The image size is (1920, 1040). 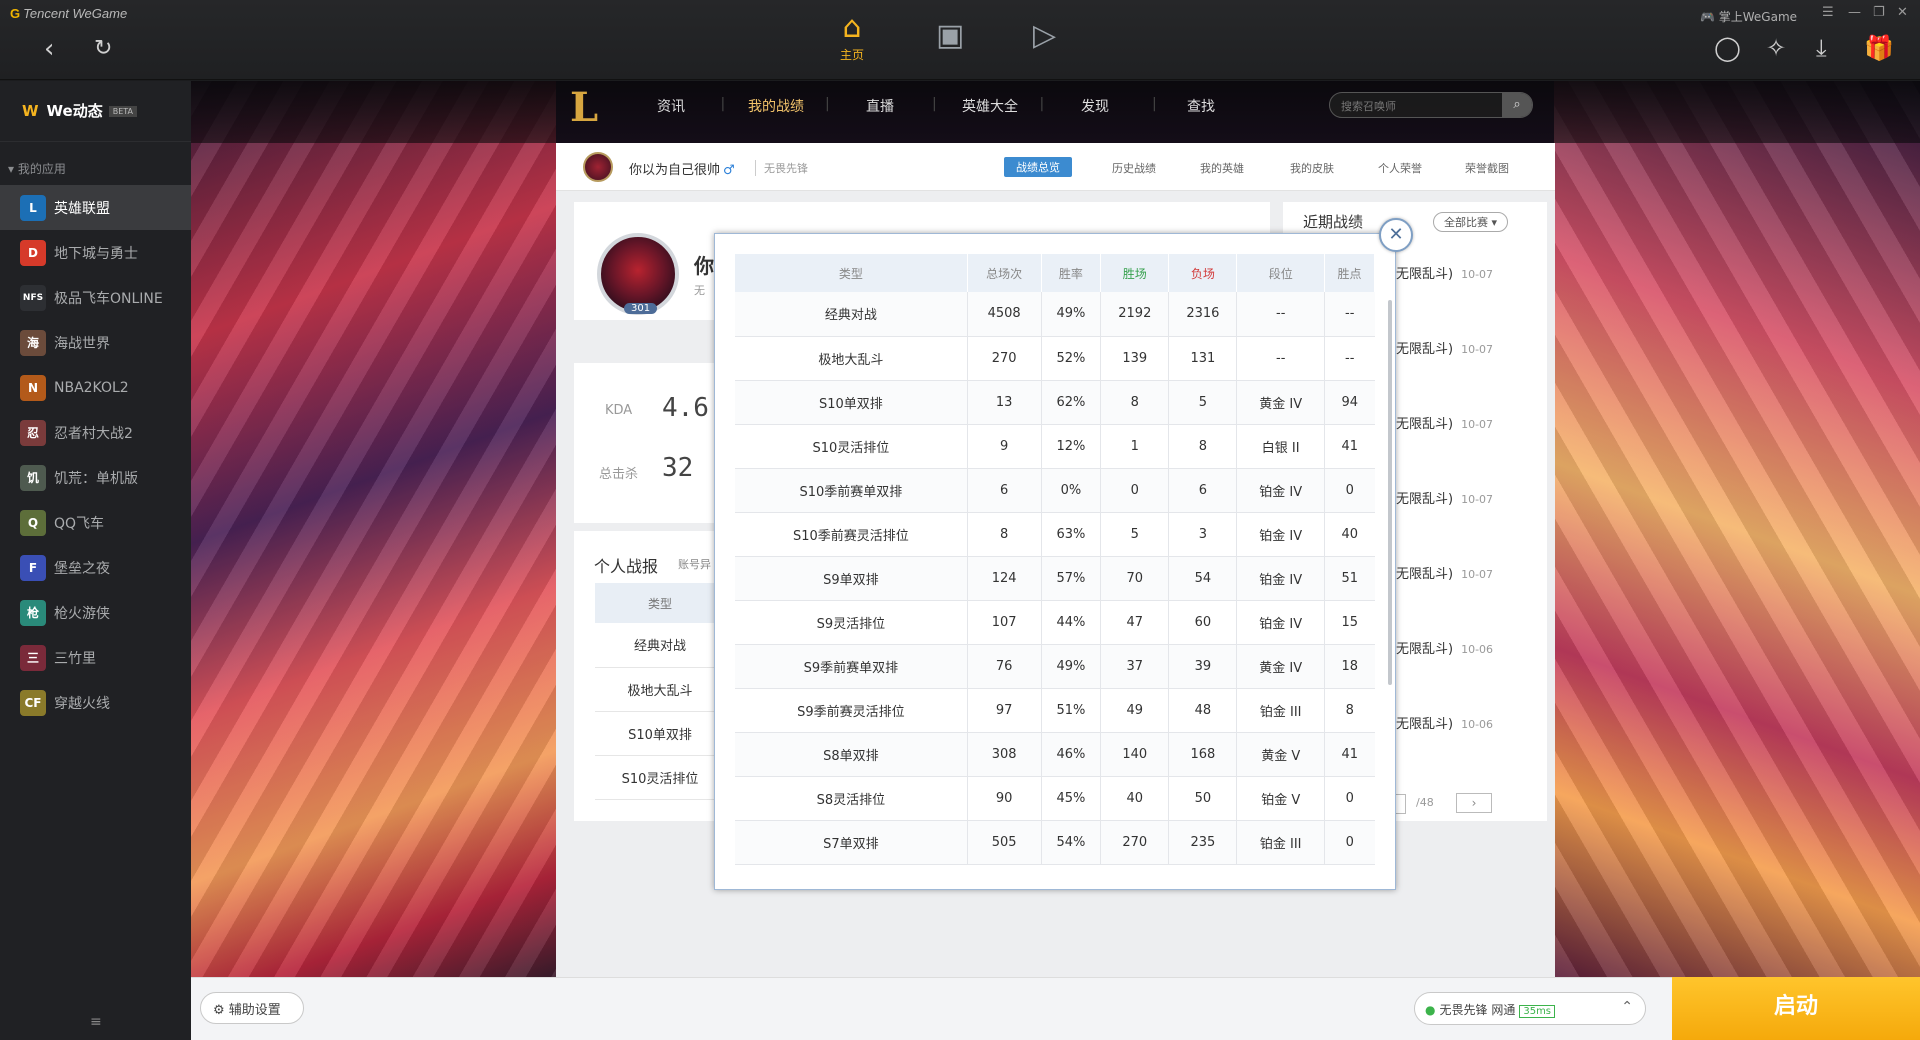 What do you see at coordinates (852, 36) in the screenshot?
I see `nav-home: ⌂ 主页` at bounding box center [852, 36].